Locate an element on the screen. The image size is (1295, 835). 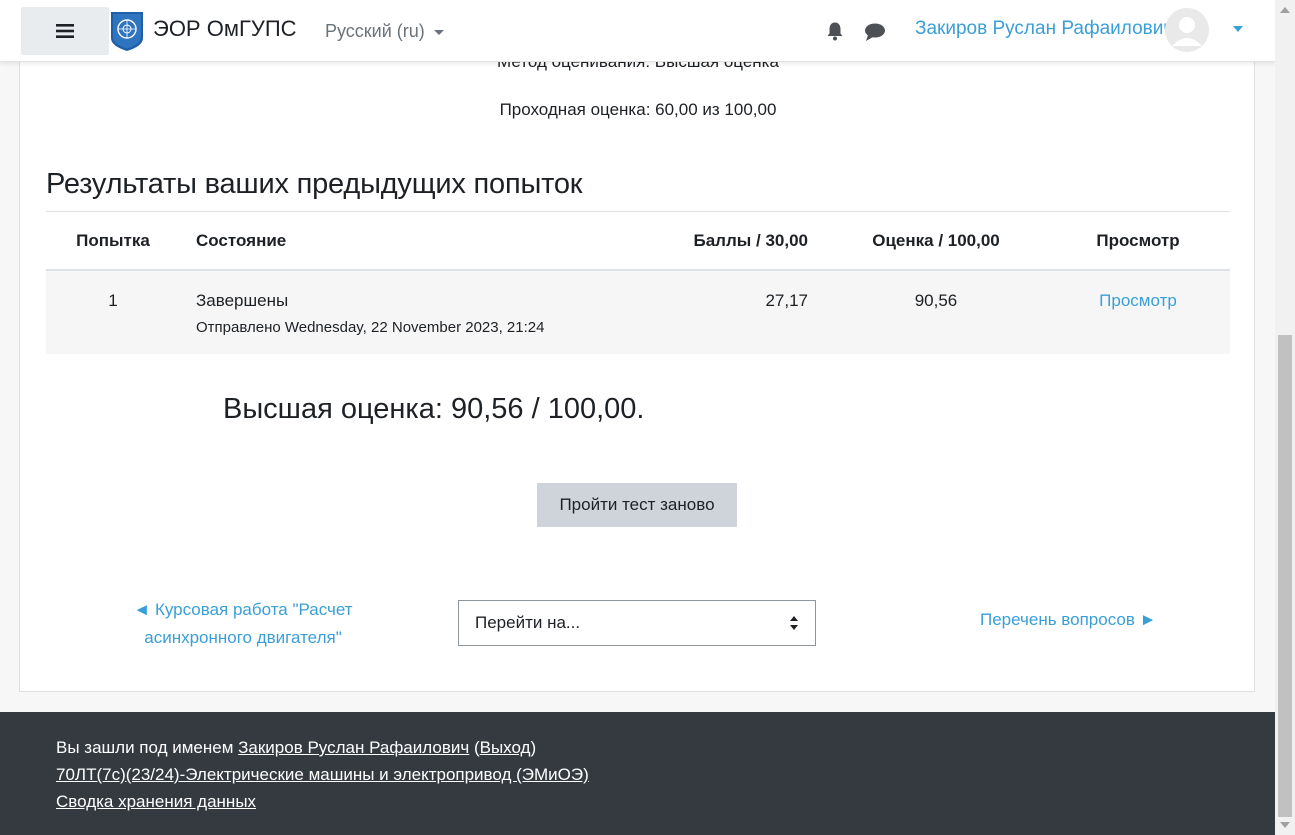
logout-open: ( is located at coordinates (474, 747).